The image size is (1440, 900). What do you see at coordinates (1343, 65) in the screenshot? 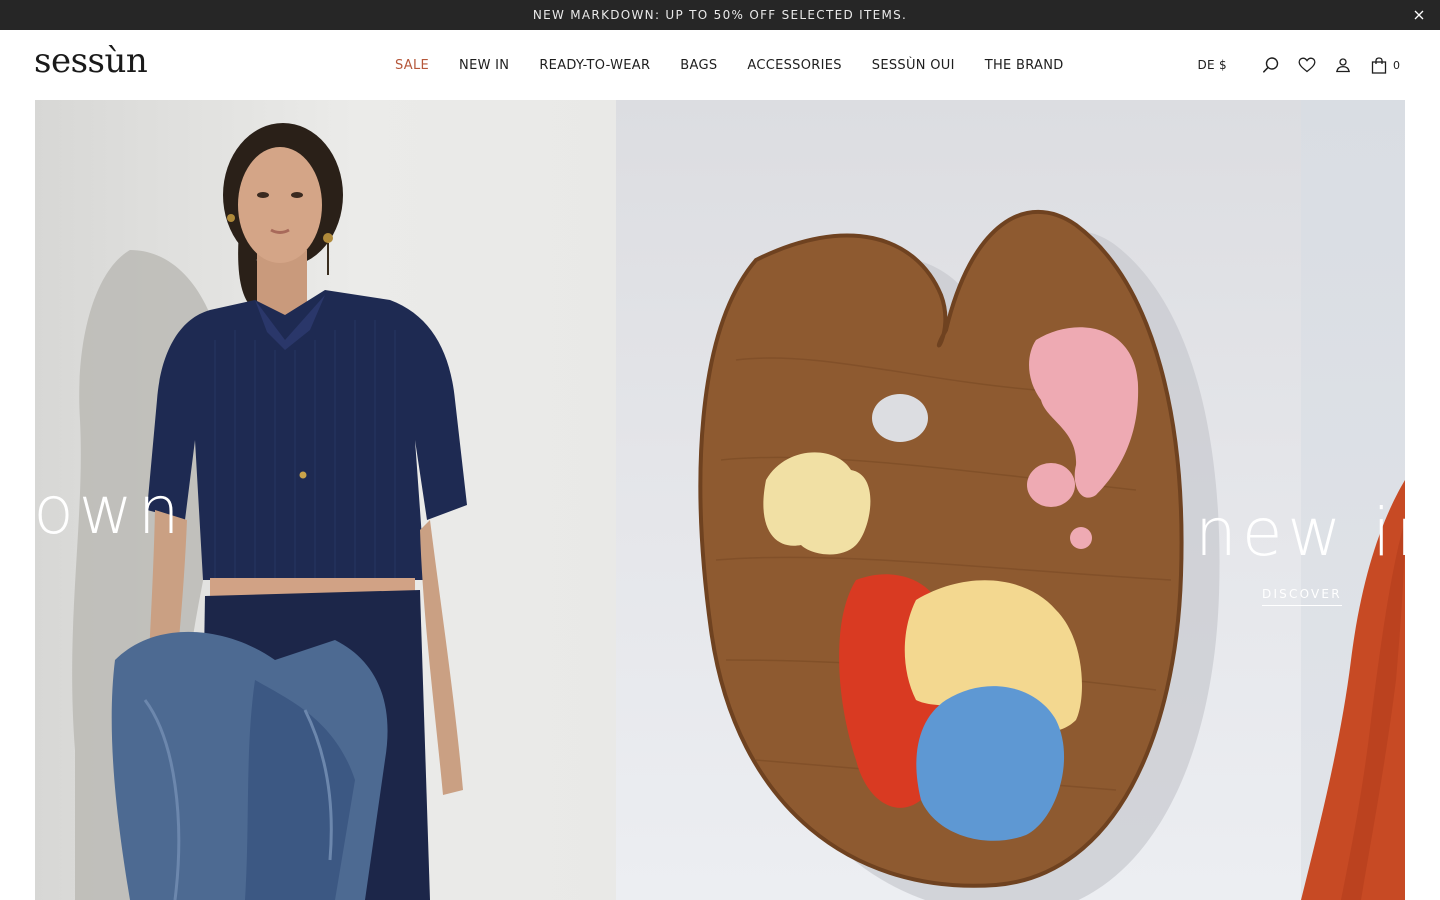
I see `account-icon` at bounding box center [1343, 65].